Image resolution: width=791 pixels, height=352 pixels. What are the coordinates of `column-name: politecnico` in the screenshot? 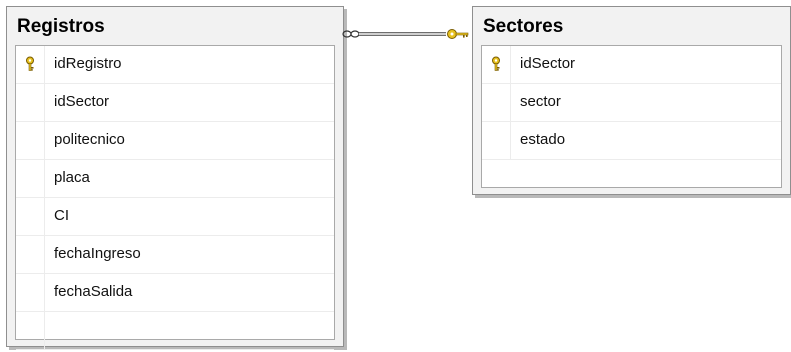 It's located at (89, 139).